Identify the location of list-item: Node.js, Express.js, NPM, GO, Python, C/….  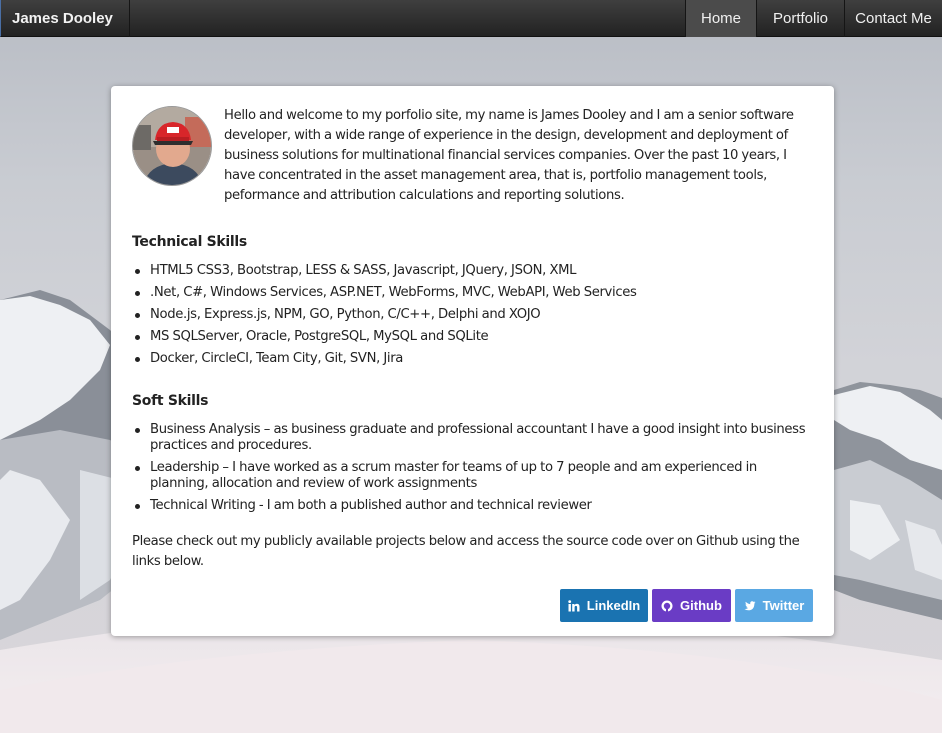
(473, 315).